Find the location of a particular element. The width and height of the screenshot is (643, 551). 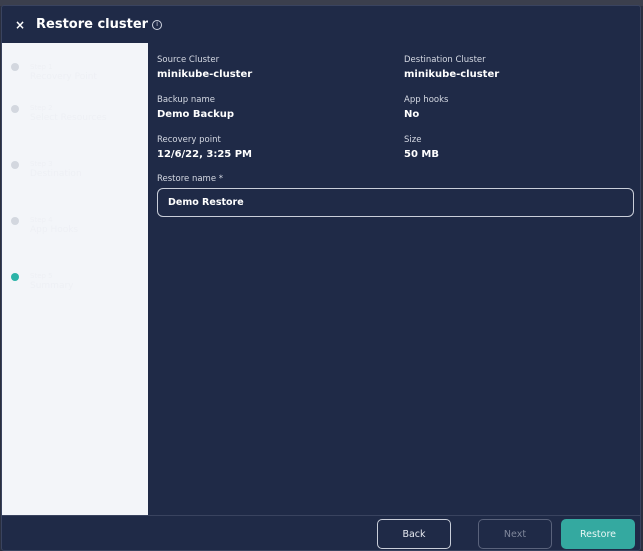

backup-name-label: Backup name is located at coordinates (186, 100).